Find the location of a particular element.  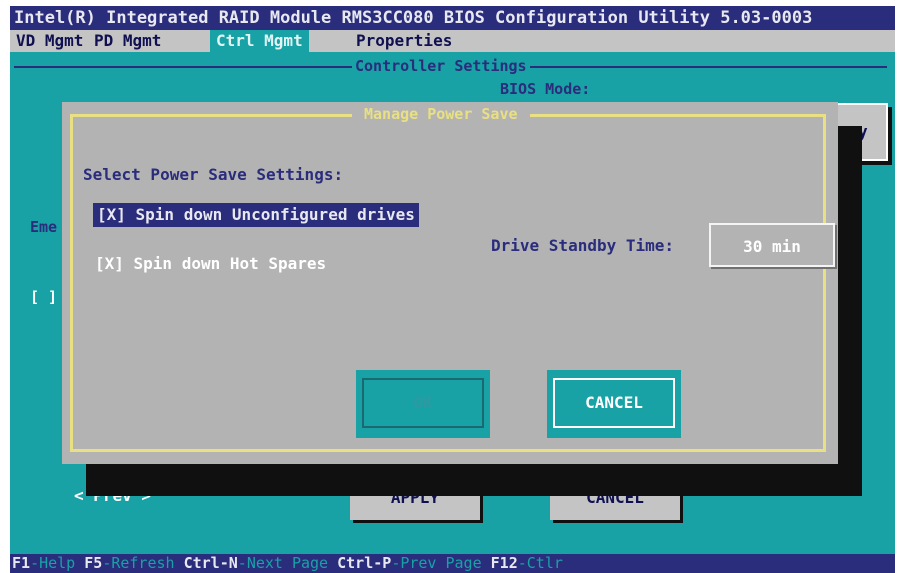

status-desc-next-page: Next Page is located at coordinates (287, 563).